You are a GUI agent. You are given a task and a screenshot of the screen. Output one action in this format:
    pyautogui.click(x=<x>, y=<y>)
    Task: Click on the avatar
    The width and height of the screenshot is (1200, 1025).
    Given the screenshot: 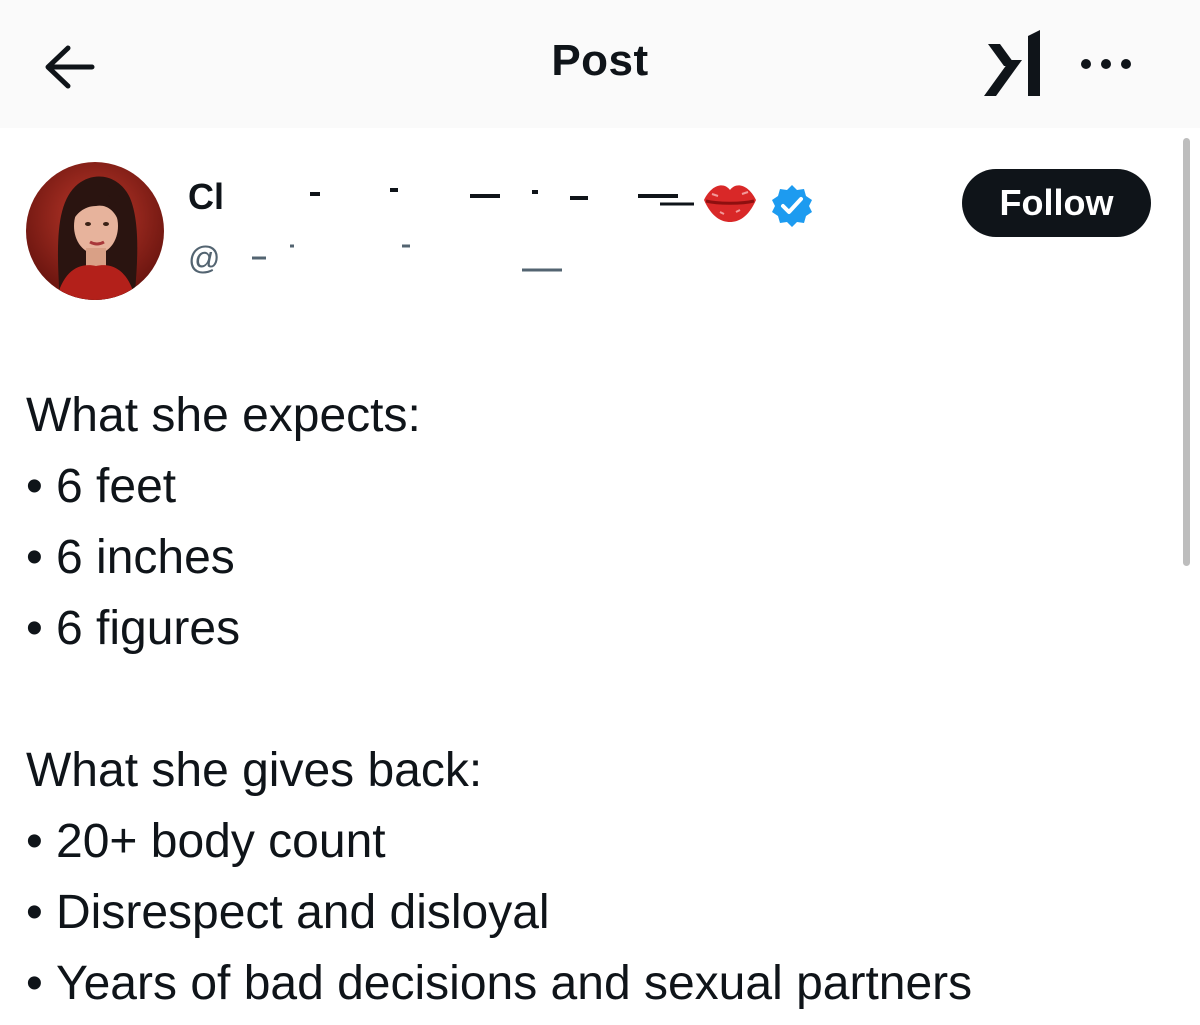 What is the action you would take?
    pyautogui.click(x=95, y=231)
    